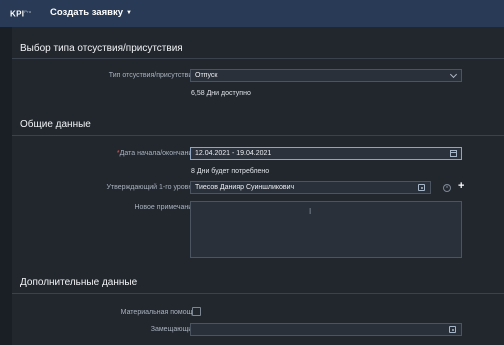 The height and width of the screenshot is (345, 504). What do you see at coordinates (196, 311) in the screenshot?
I see `financial-aid-checkbox` at bounding box center [196, 311].